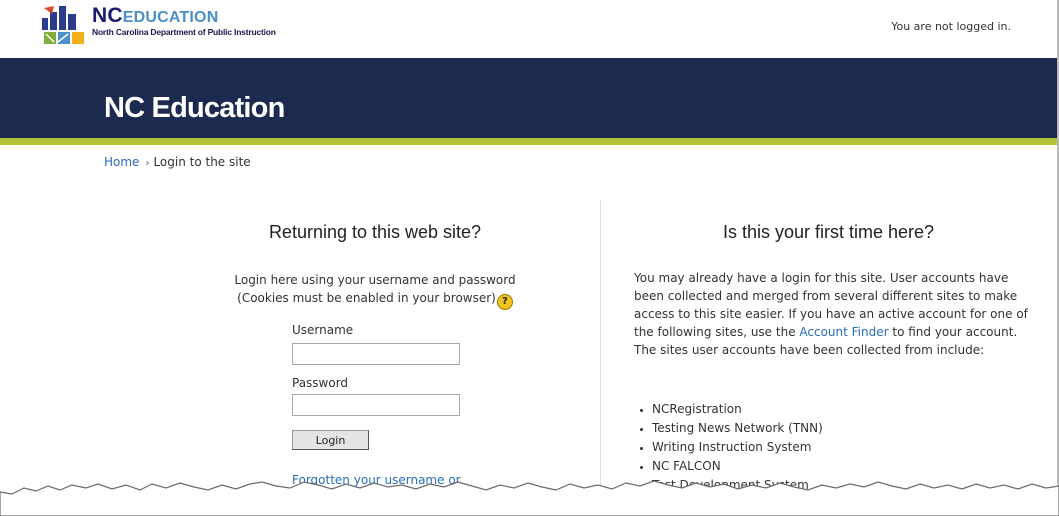  What do you see at coordinates (387, 489) in the screenshot?
I see `forgot-credentials-link: Forgotten your username or password?` at bounding box center [387, 489].